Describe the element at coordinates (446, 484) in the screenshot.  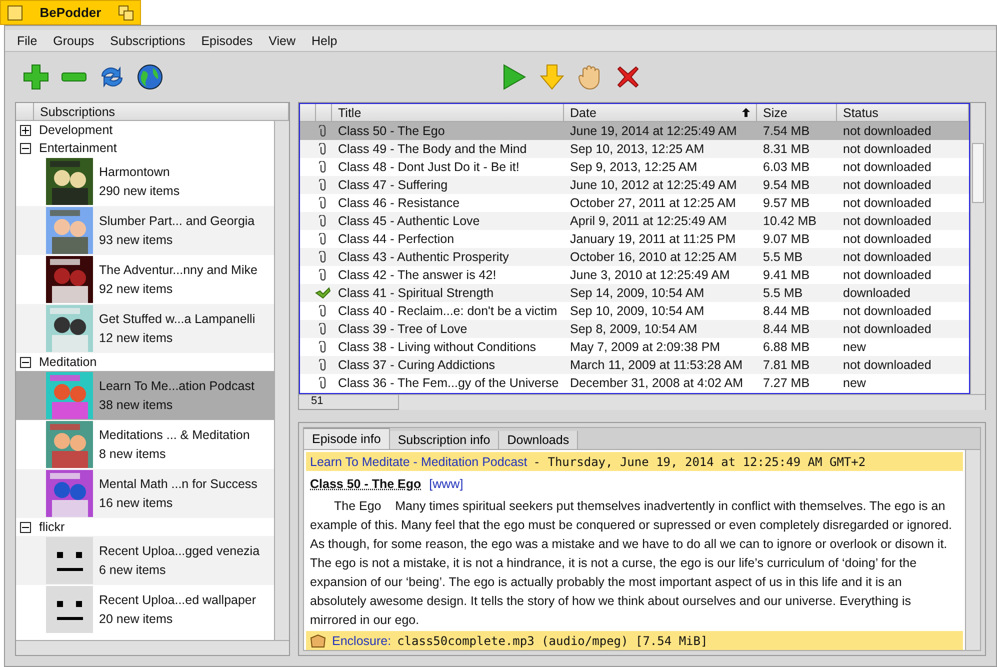
I see `web-link: [www]` at that location.